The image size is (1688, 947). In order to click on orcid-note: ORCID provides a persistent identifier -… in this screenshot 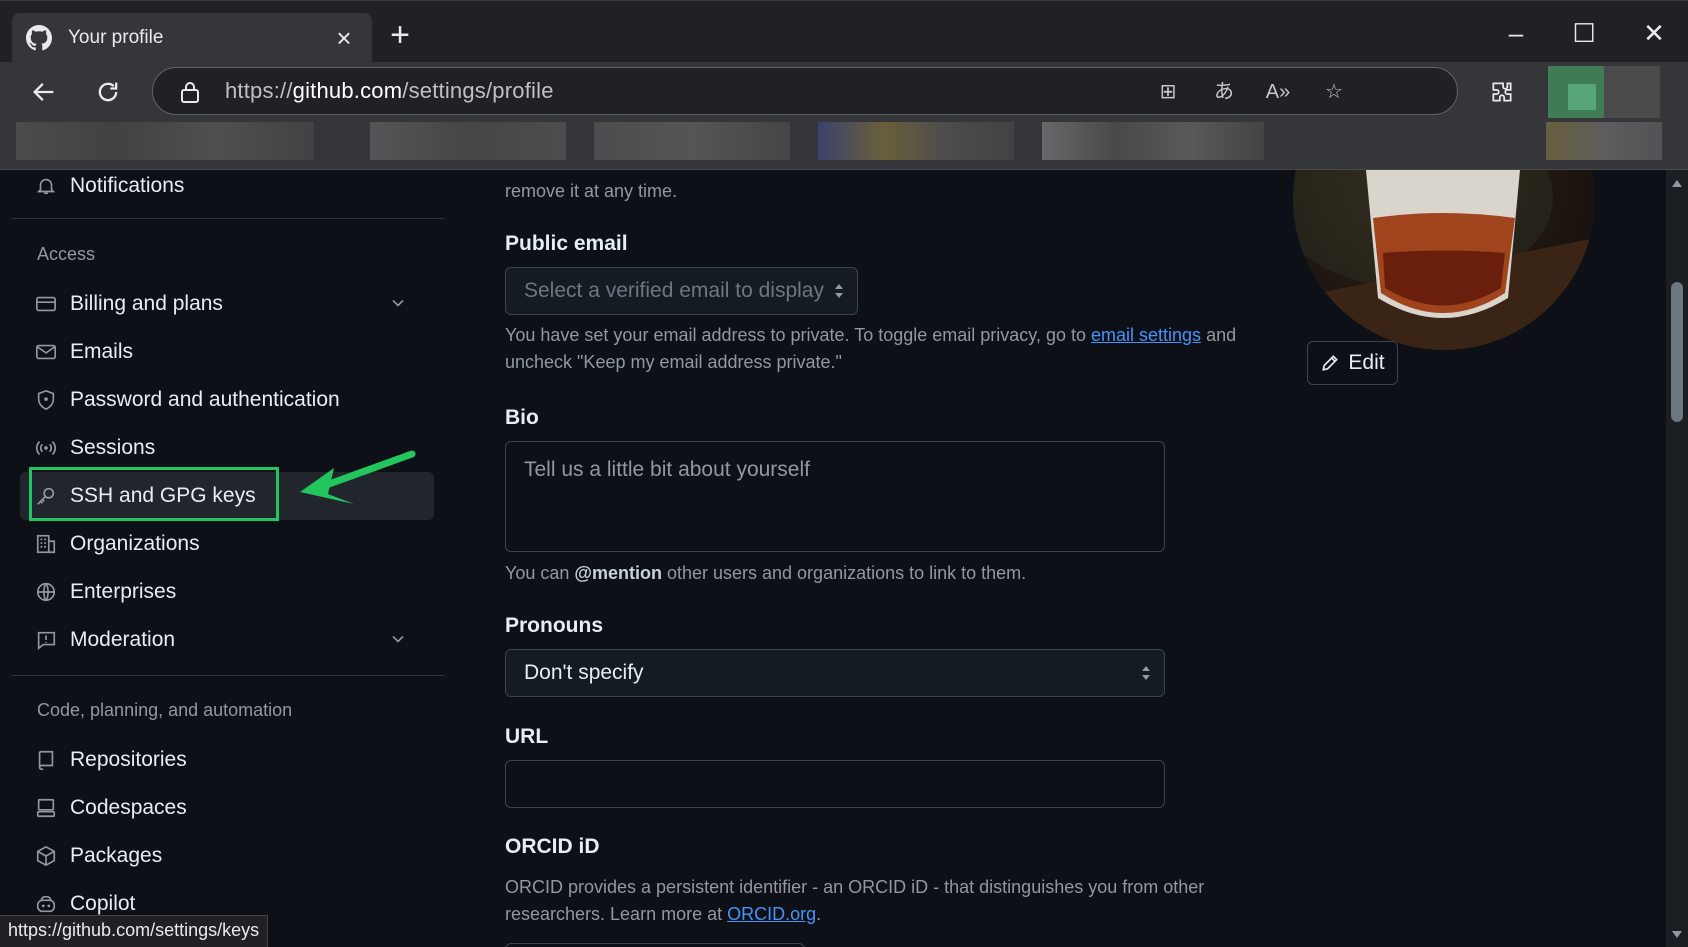, I will do `click(885, 901)`.